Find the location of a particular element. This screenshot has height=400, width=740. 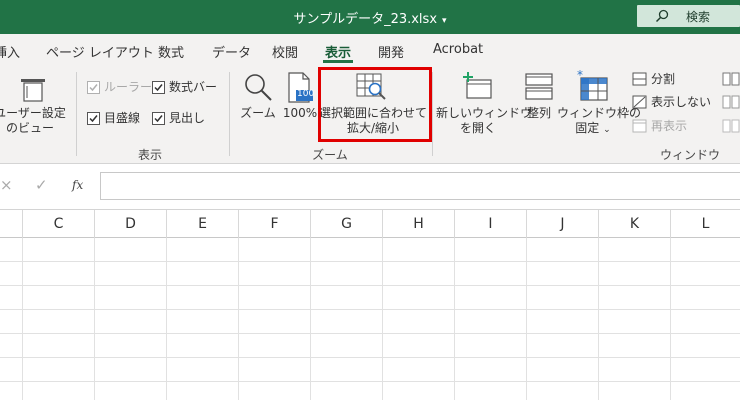

active-tab-indicator is located at coordinates (338, 61).